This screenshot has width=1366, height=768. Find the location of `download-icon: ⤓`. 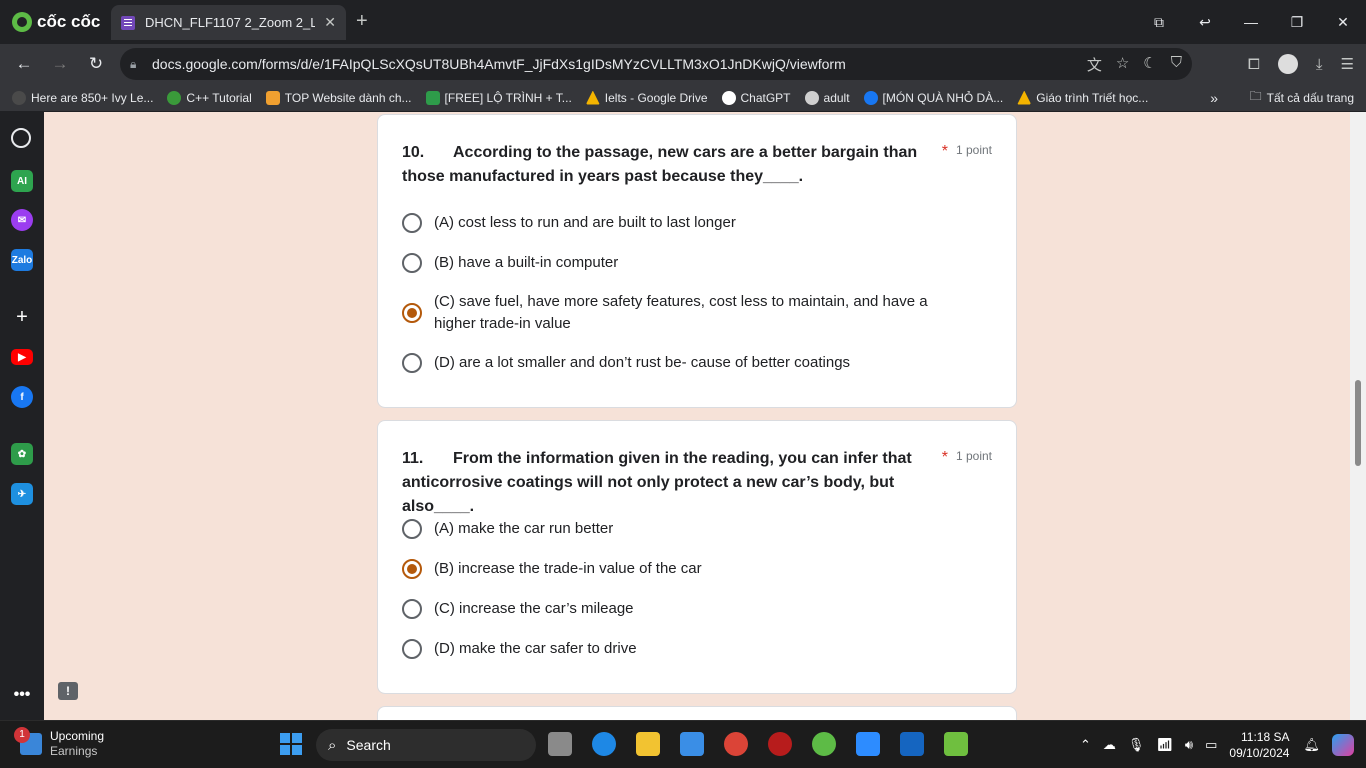

download-icon: ⤓ is located at coordinates (1319, 64).